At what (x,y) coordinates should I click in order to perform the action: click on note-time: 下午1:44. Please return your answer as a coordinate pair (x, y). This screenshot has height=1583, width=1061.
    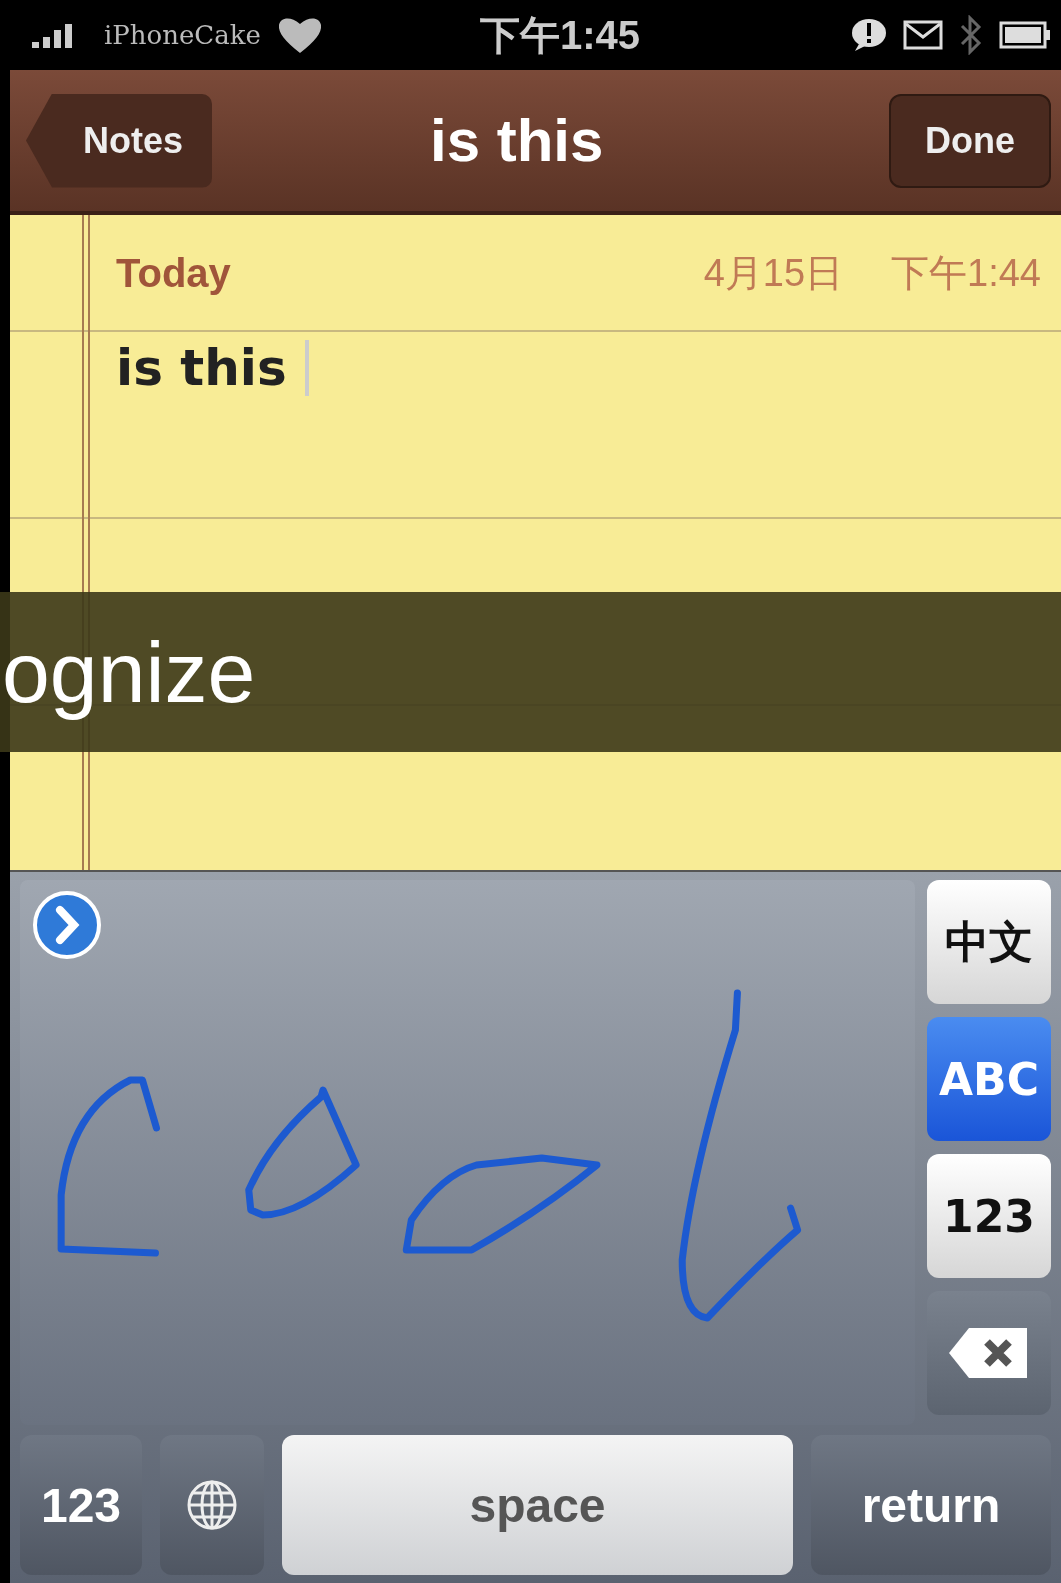
    Looking at the image, I should click on (966, 273).